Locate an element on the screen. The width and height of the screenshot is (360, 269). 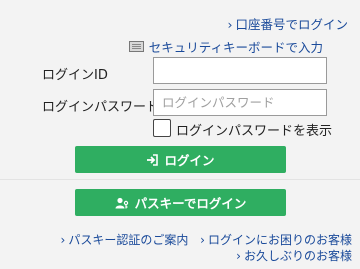
security-keyboard-link: セキュリティキーボードで入力 is located at coordinates (225, 46).